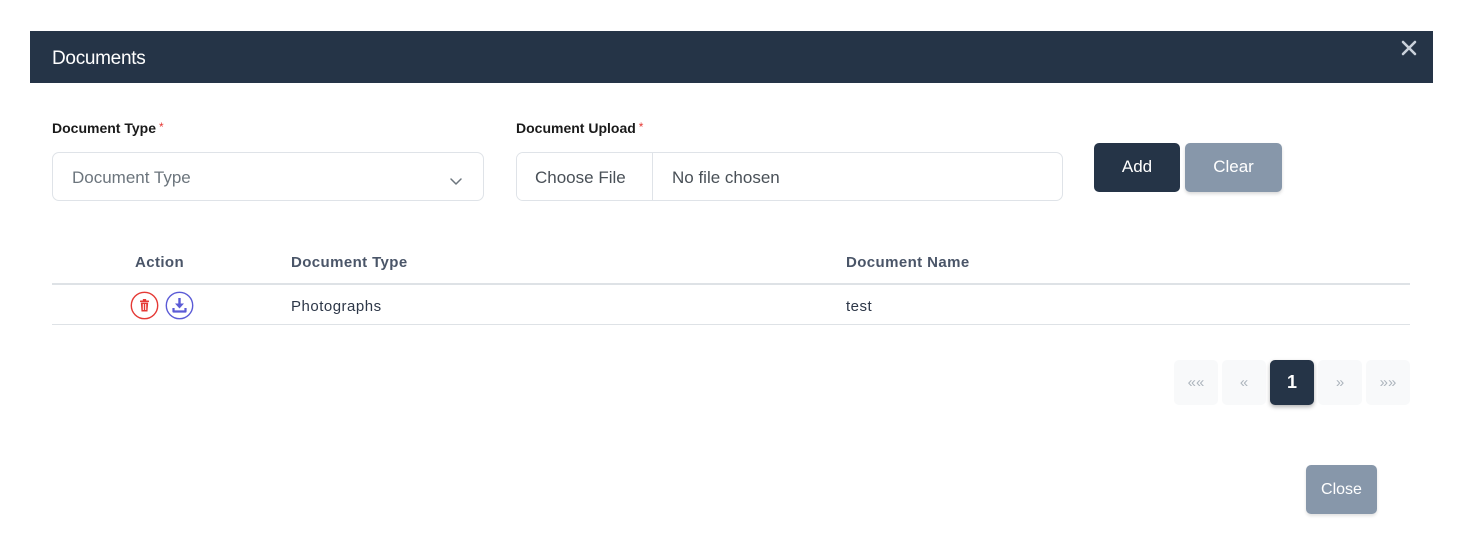 The height and width of the screenshot is (543, 1459). I want to click on modal-header: Documents, so click(731, 57).